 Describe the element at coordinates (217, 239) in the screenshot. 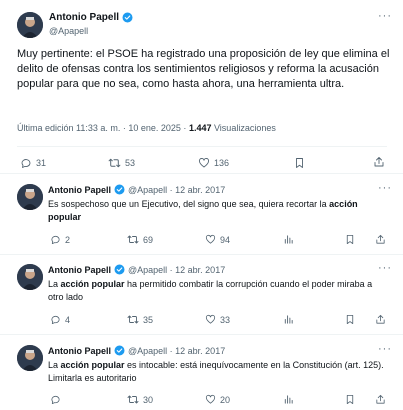

I see `like-button: 94` at that location.